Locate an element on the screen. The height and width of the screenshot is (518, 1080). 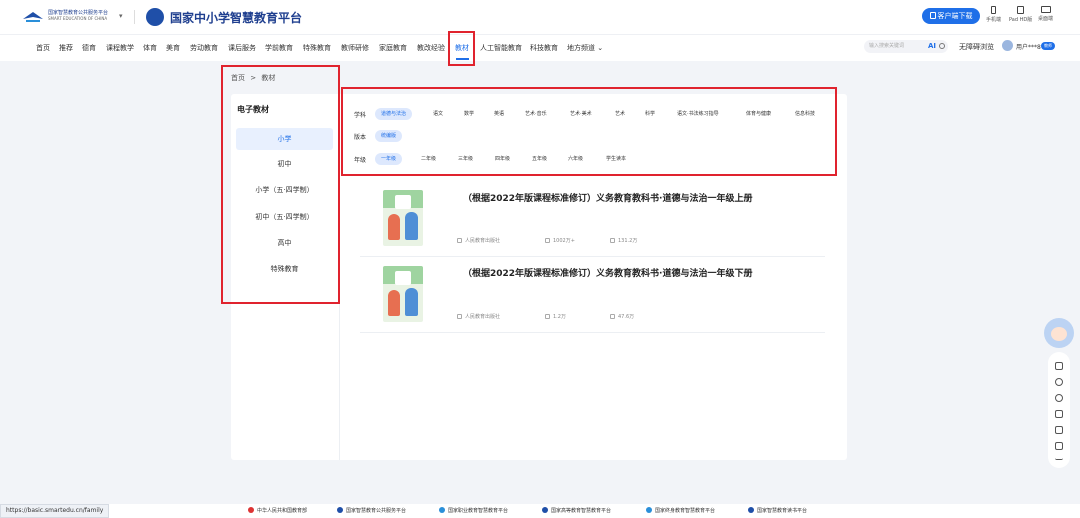
publisher-icon is located at coordinates (459, 316).